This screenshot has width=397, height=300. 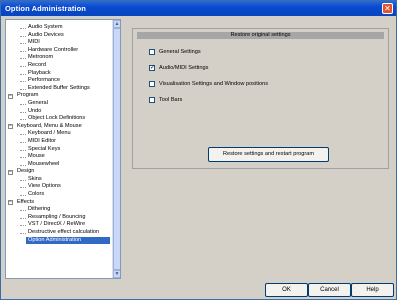 What do you see at coordinates (59, 157) in the screenshot?
I see `tree-item: Mouse` at bounding box center [59, 157].